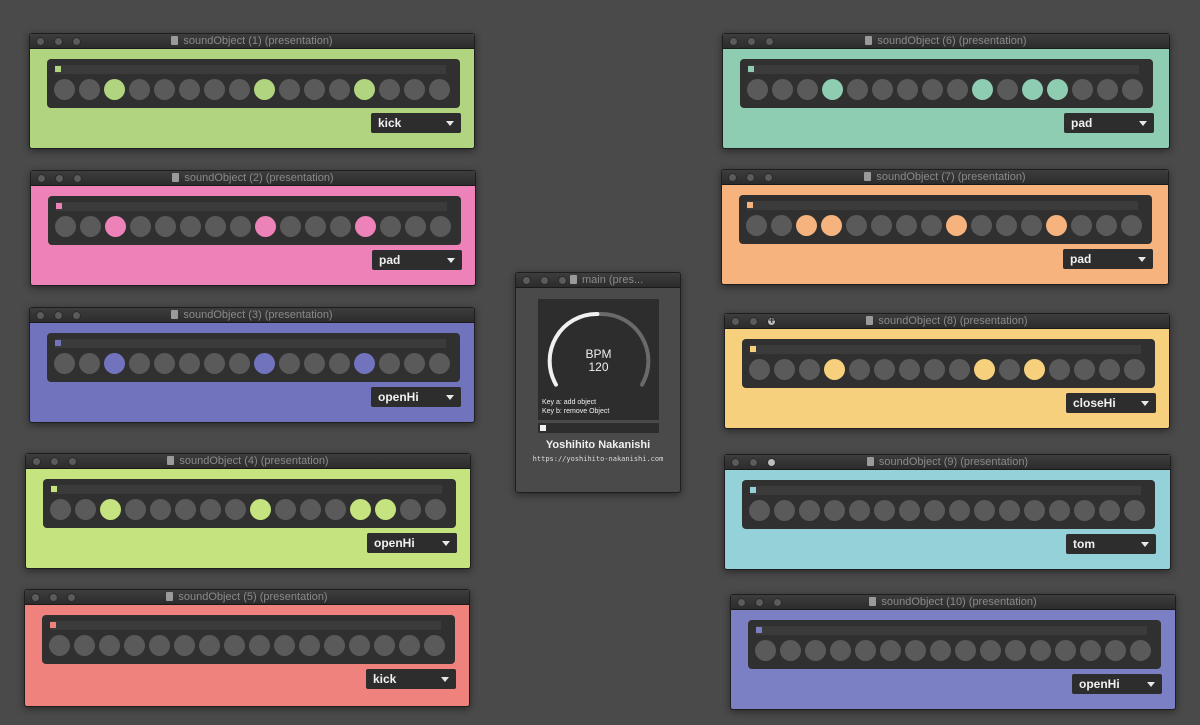  What do you see at coordinates (252, 41) in the screenshot?
I see `window-title-bar: soundObject (1) (presentation)` at bounding box center [252, 41].